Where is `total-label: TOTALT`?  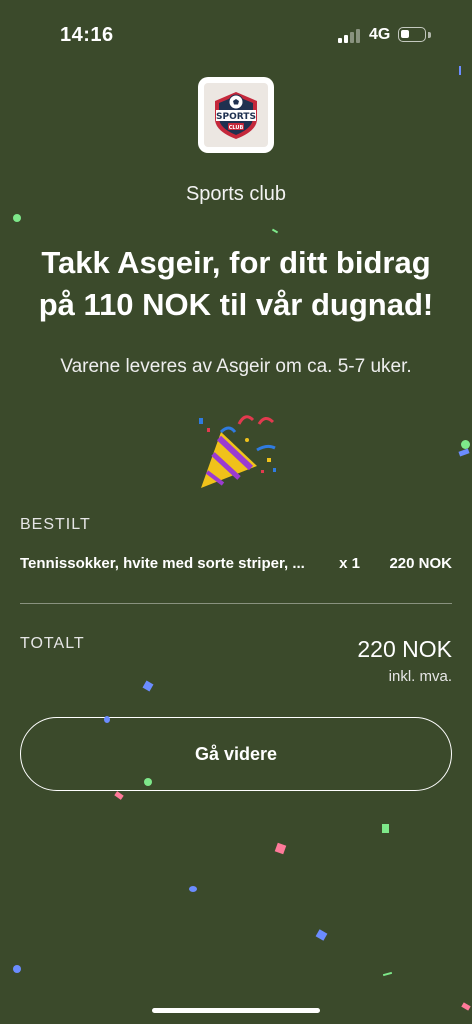
total-label: TOTALT is located at coordinates (52, 643).